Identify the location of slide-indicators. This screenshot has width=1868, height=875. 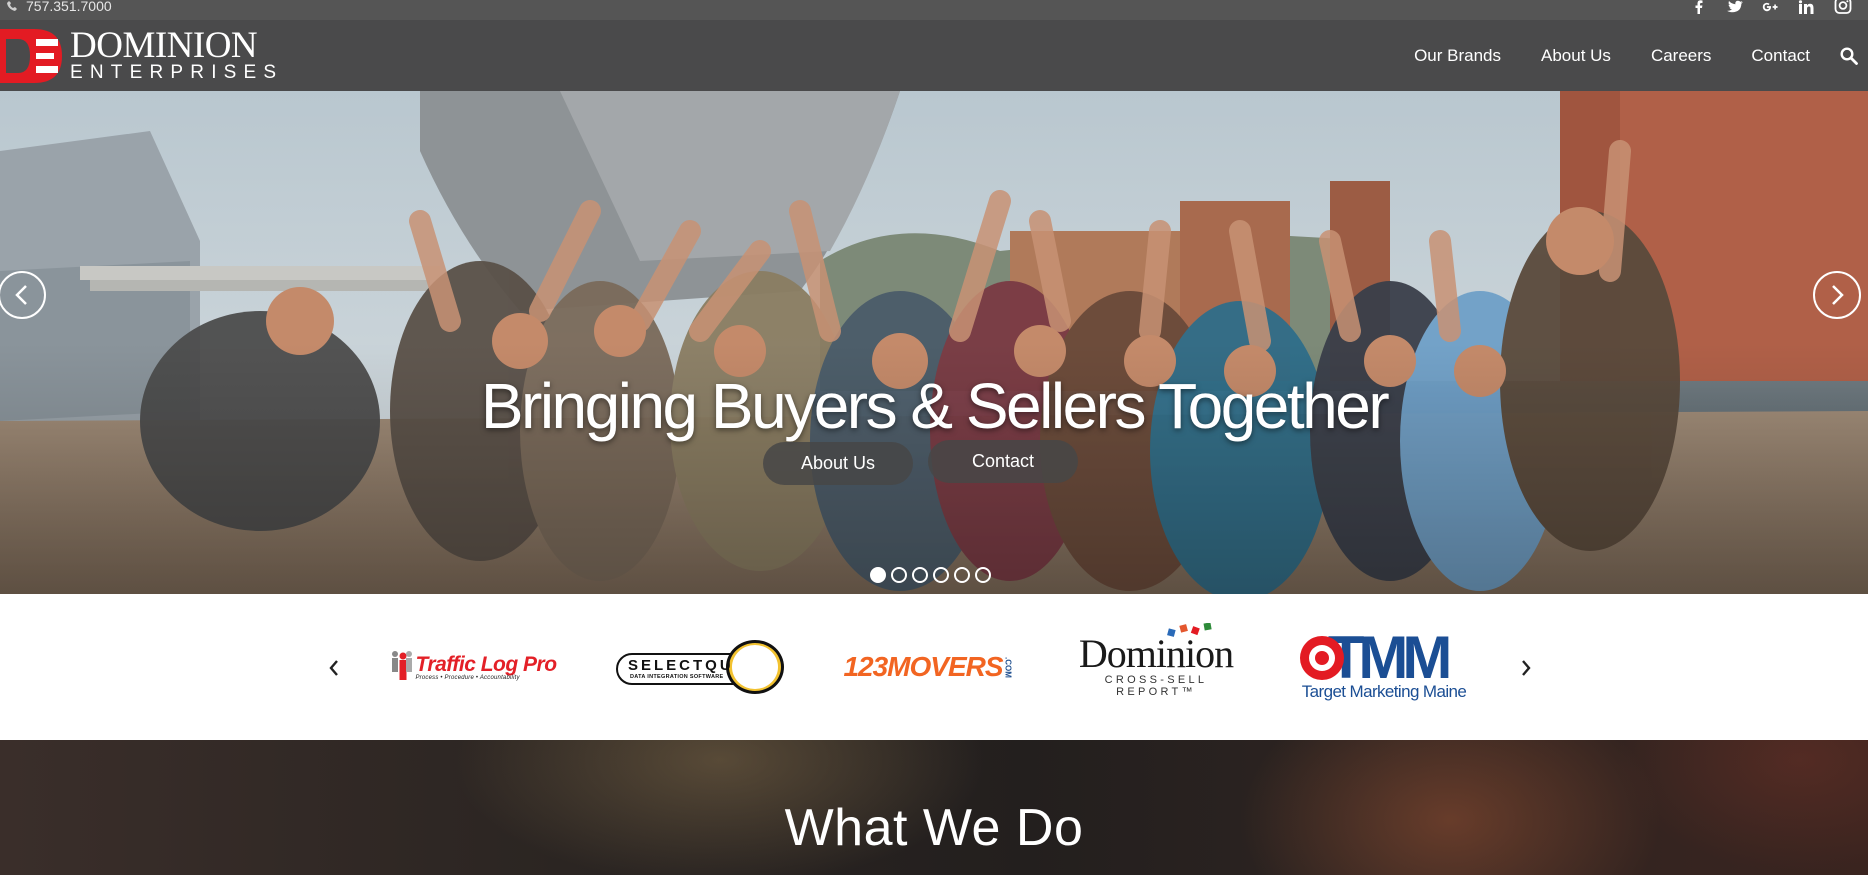
(930, 575).